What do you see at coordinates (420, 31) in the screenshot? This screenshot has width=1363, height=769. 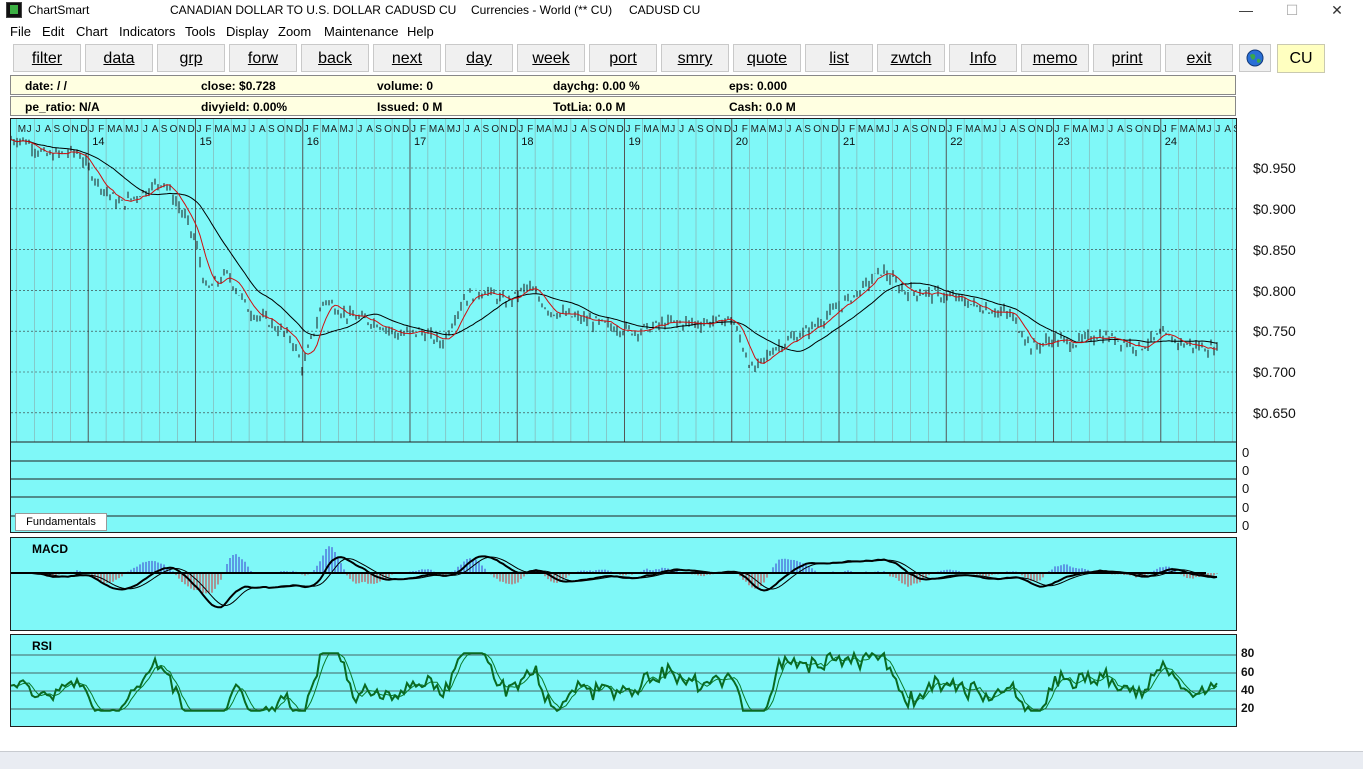 I see `menu-help: Help` at bounding box center [420, 31].